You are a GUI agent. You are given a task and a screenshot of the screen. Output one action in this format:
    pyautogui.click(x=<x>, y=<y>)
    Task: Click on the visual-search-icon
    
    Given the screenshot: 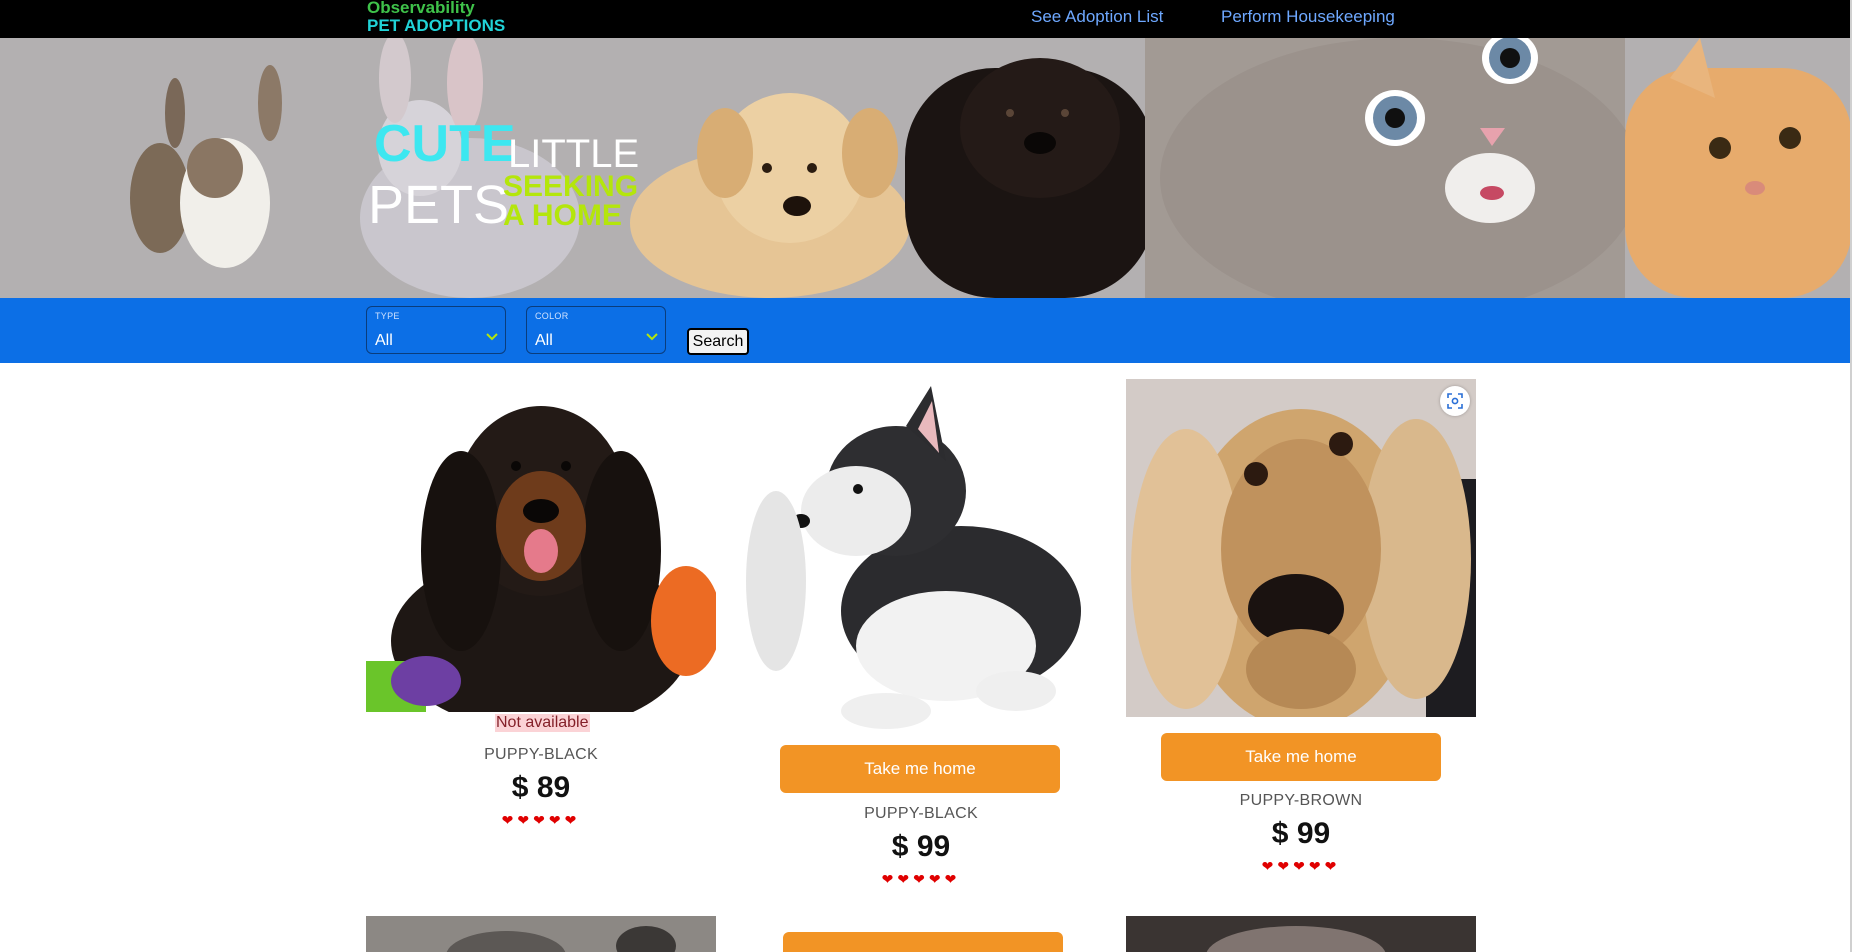 What is the action you would take?
    pyautogui.click(x=1455, y=401)
    